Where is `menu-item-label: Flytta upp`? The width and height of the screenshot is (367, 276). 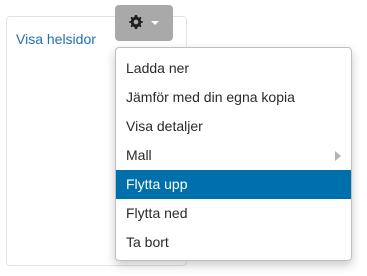 menu-item-label: Flytta upp is located at coordinates (157, 184).